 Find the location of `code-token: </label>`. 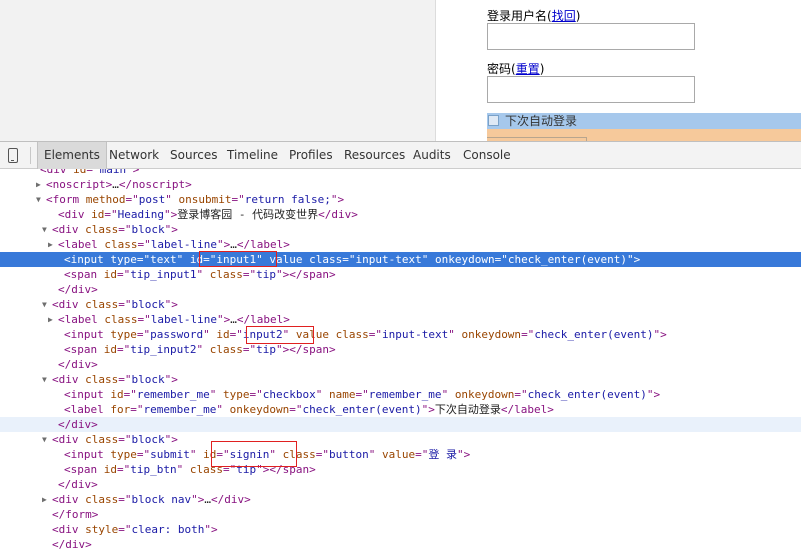

code-token: </label> is located at coordinates (263, 319).